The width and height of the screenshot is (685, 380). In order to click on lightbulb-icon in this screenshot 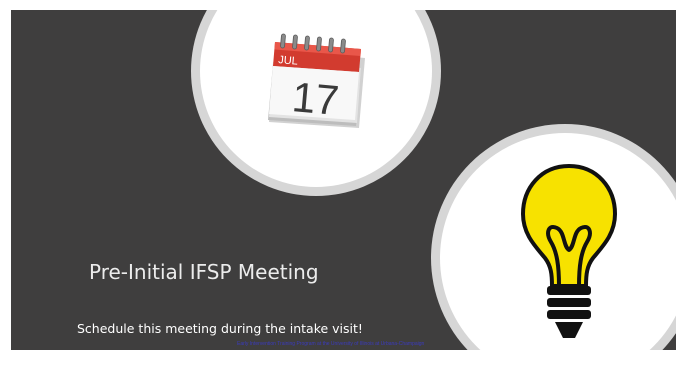, I will do `click(569, 250)`.